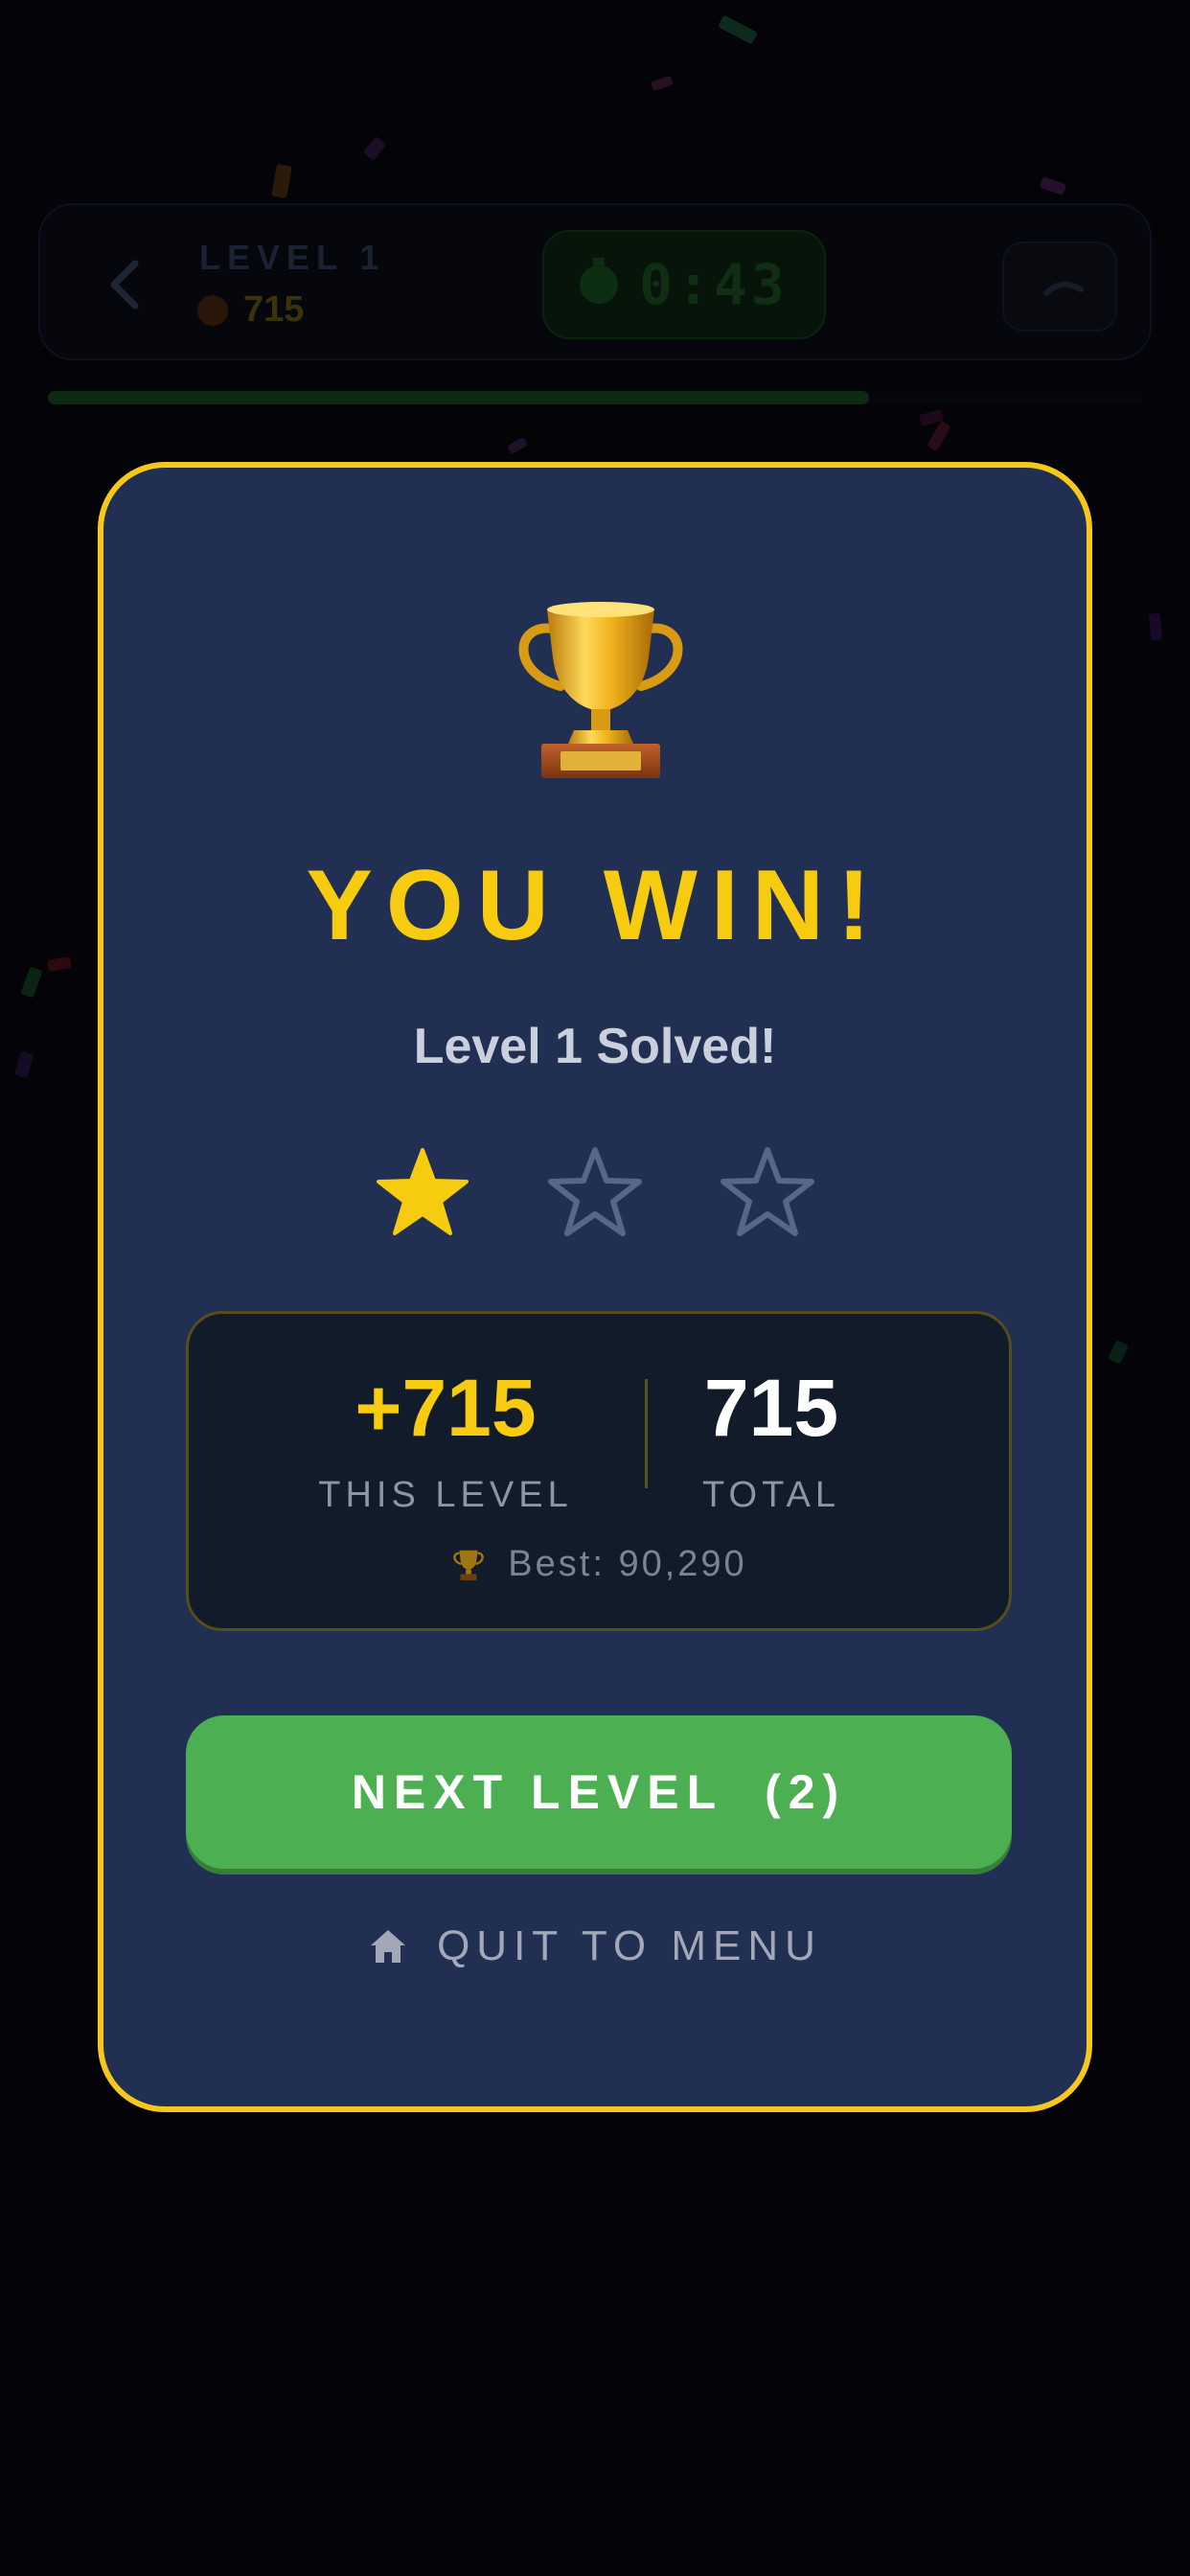 The image size is (1190, 2576). I want to click on timer-value: 0:43, so click(714, 284).